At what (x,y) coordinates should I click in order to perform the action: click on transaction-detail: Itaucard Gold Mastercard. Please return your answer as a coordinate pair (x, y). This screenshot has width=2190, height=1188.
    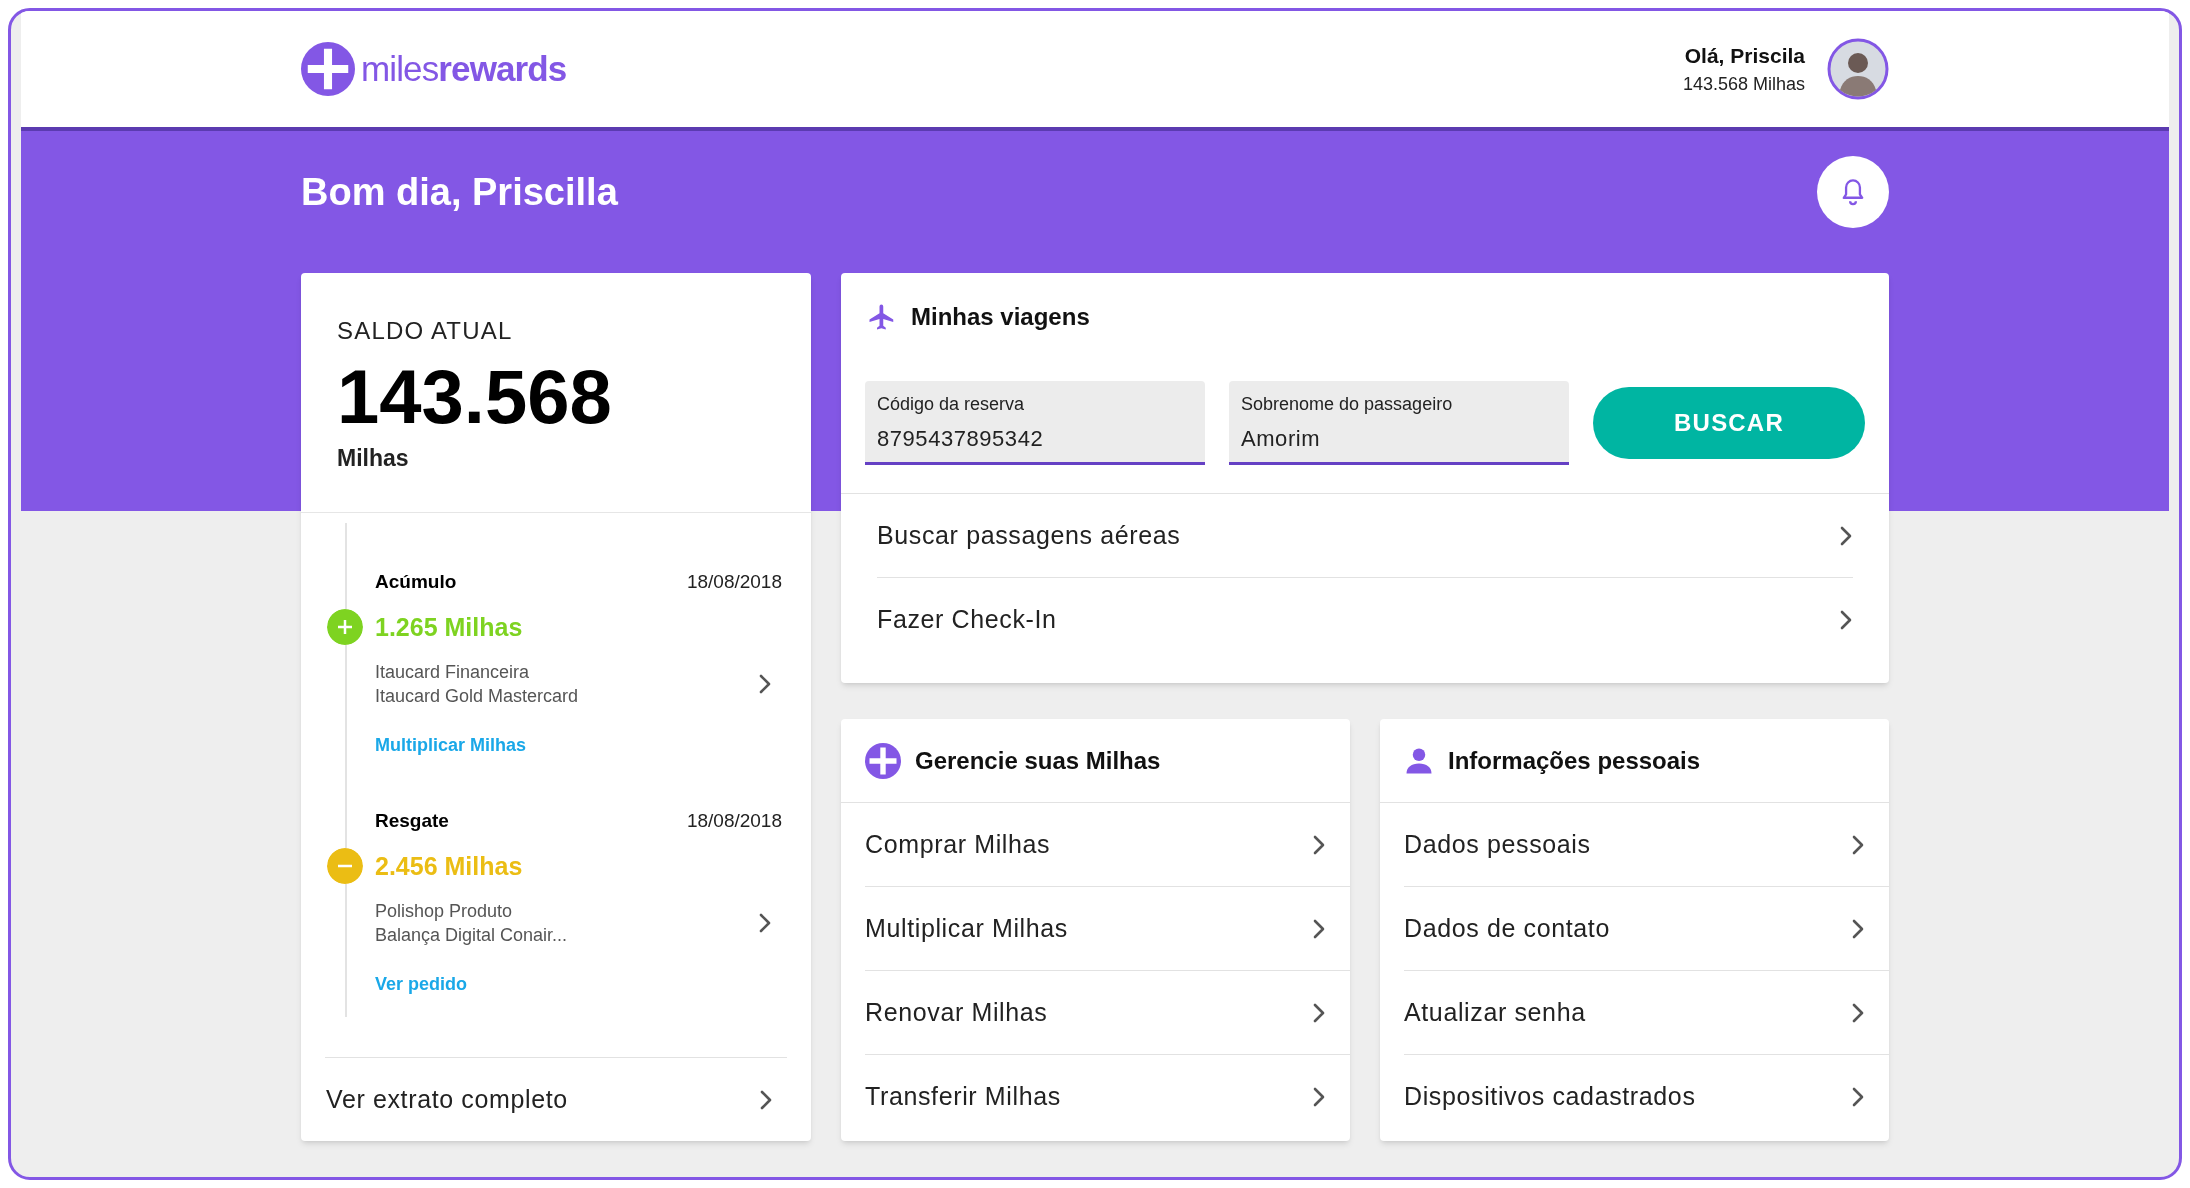
    Looking at the image, I should click on (477, 696).